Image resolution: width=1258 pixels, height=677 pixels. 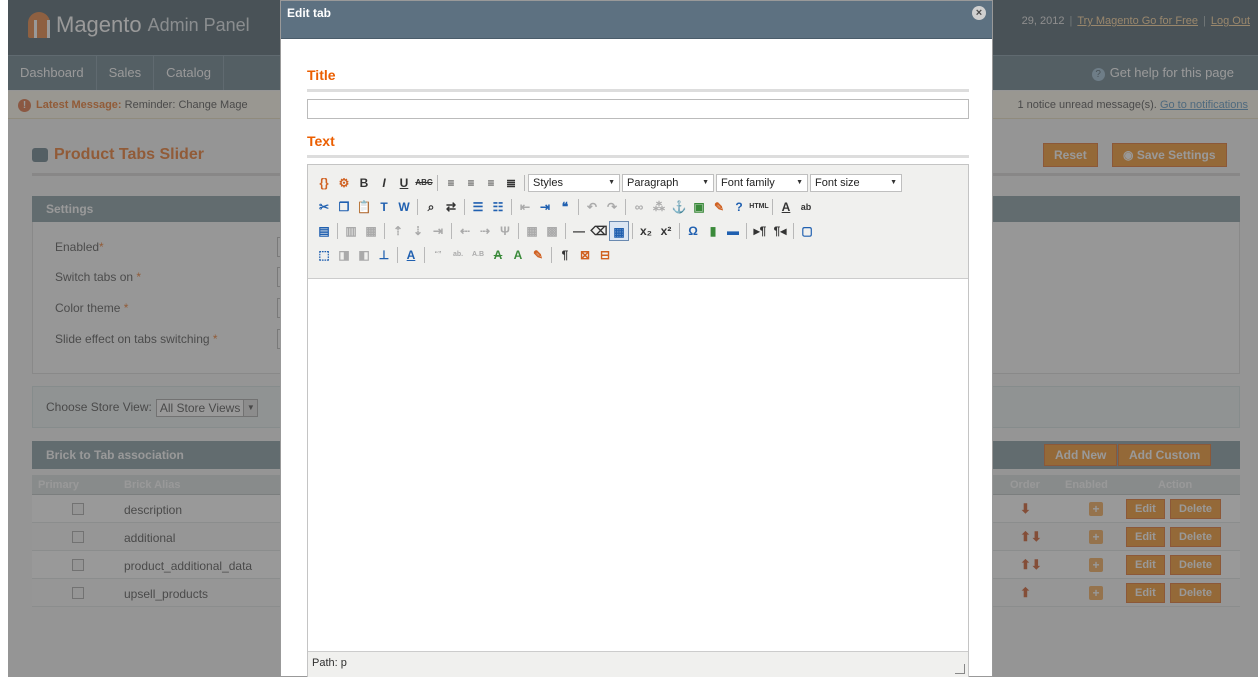 What do you see at coordinates (364, 255) in the screenshot?
I see `move-backward-icon: ◧` at bounding box center [364, 255].